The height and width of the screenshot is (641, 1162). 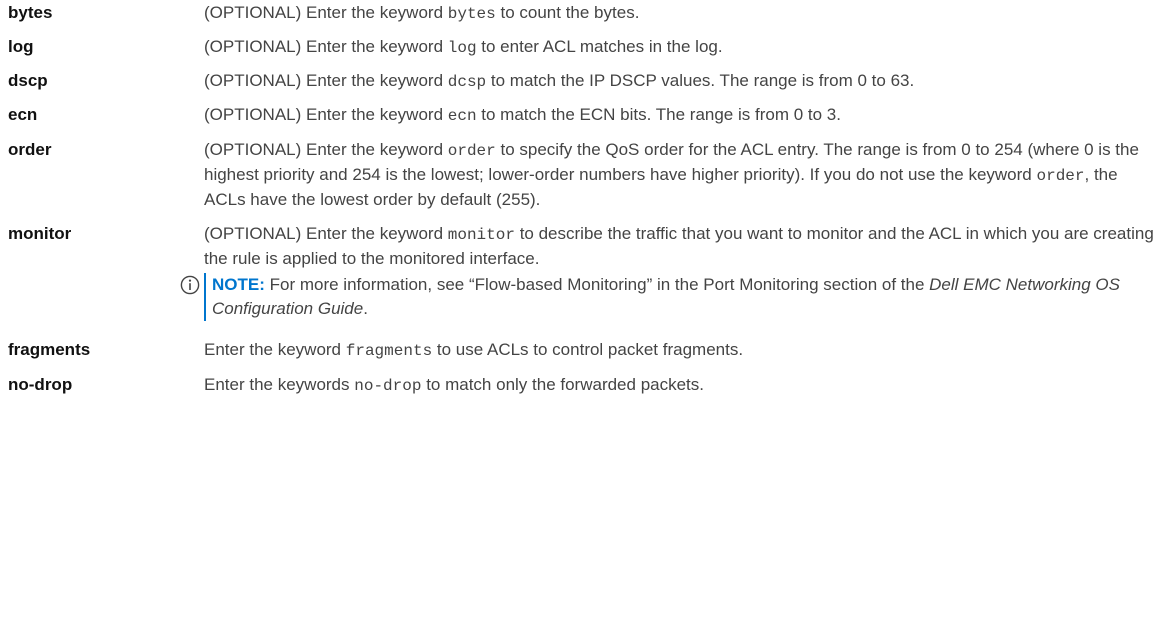 I want to click on keyword-code: bytes, so click(x=471, y=14).